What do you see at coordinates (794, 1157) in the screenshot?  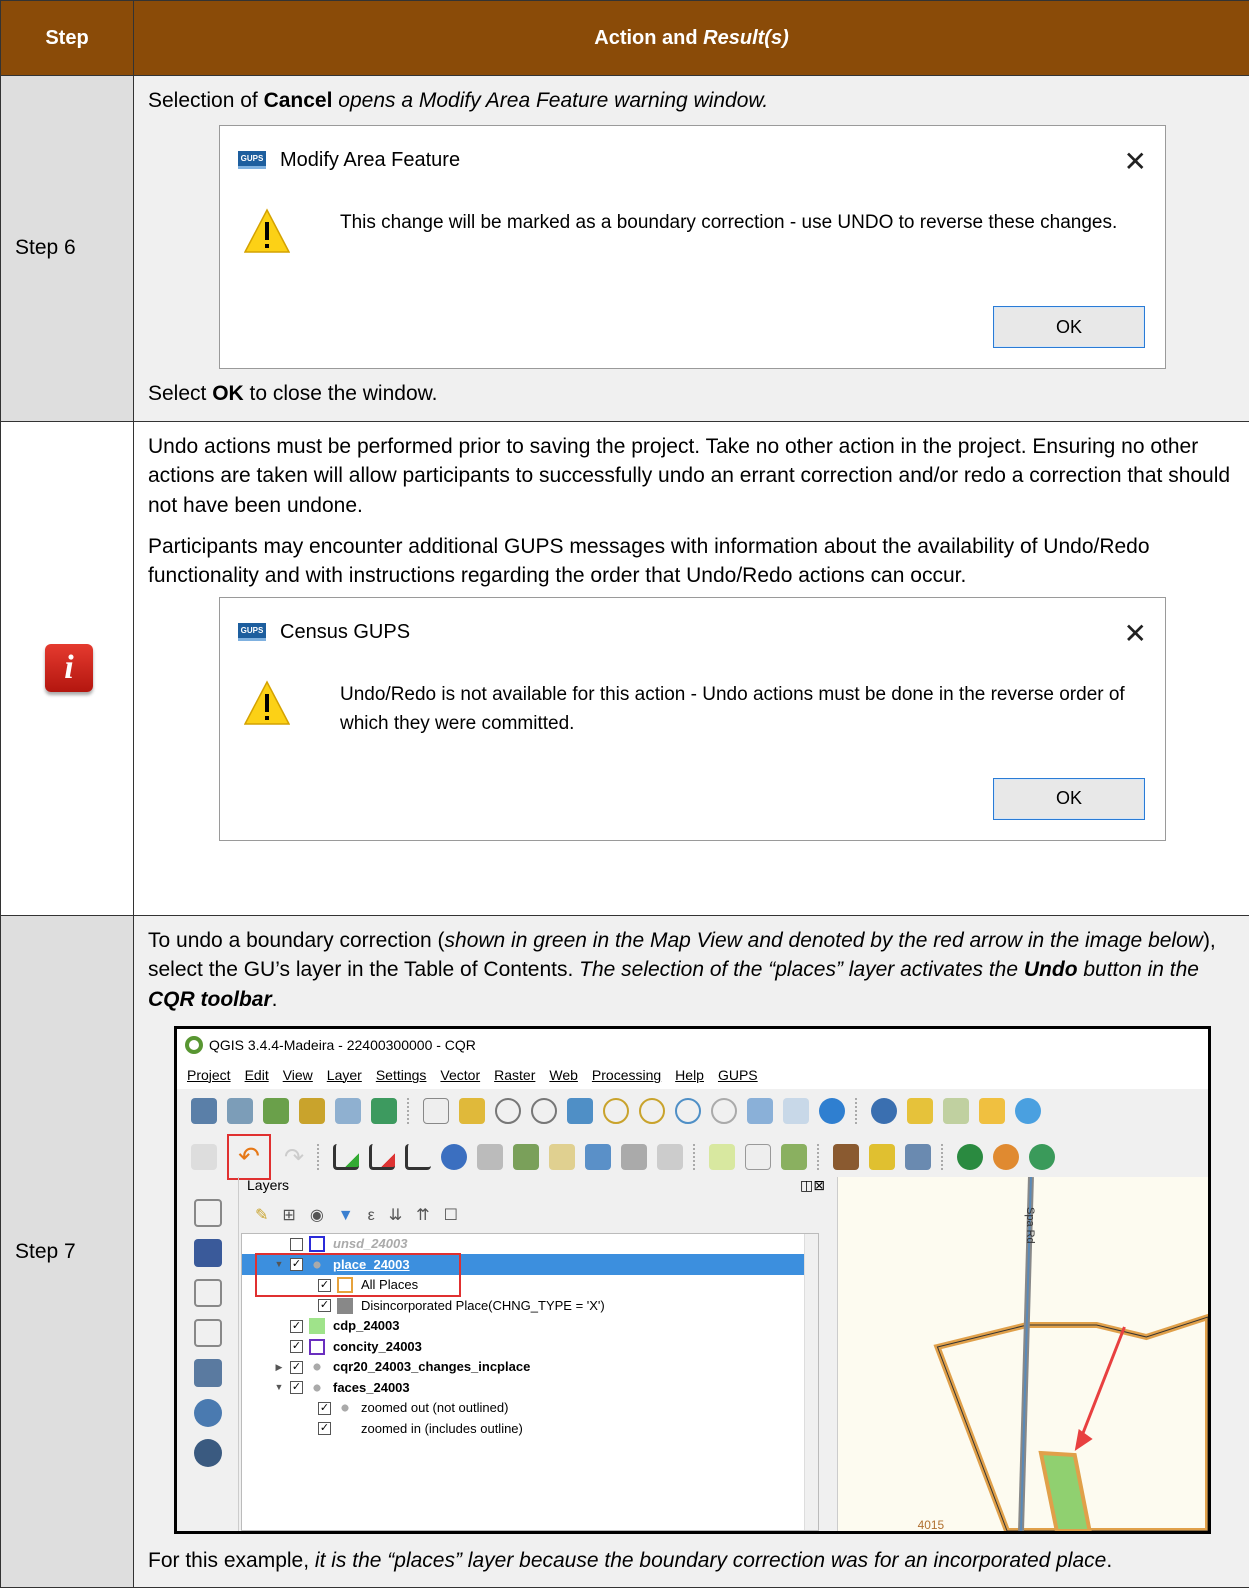 I see `review-changes-icon` at bounding box center [794, 1157].